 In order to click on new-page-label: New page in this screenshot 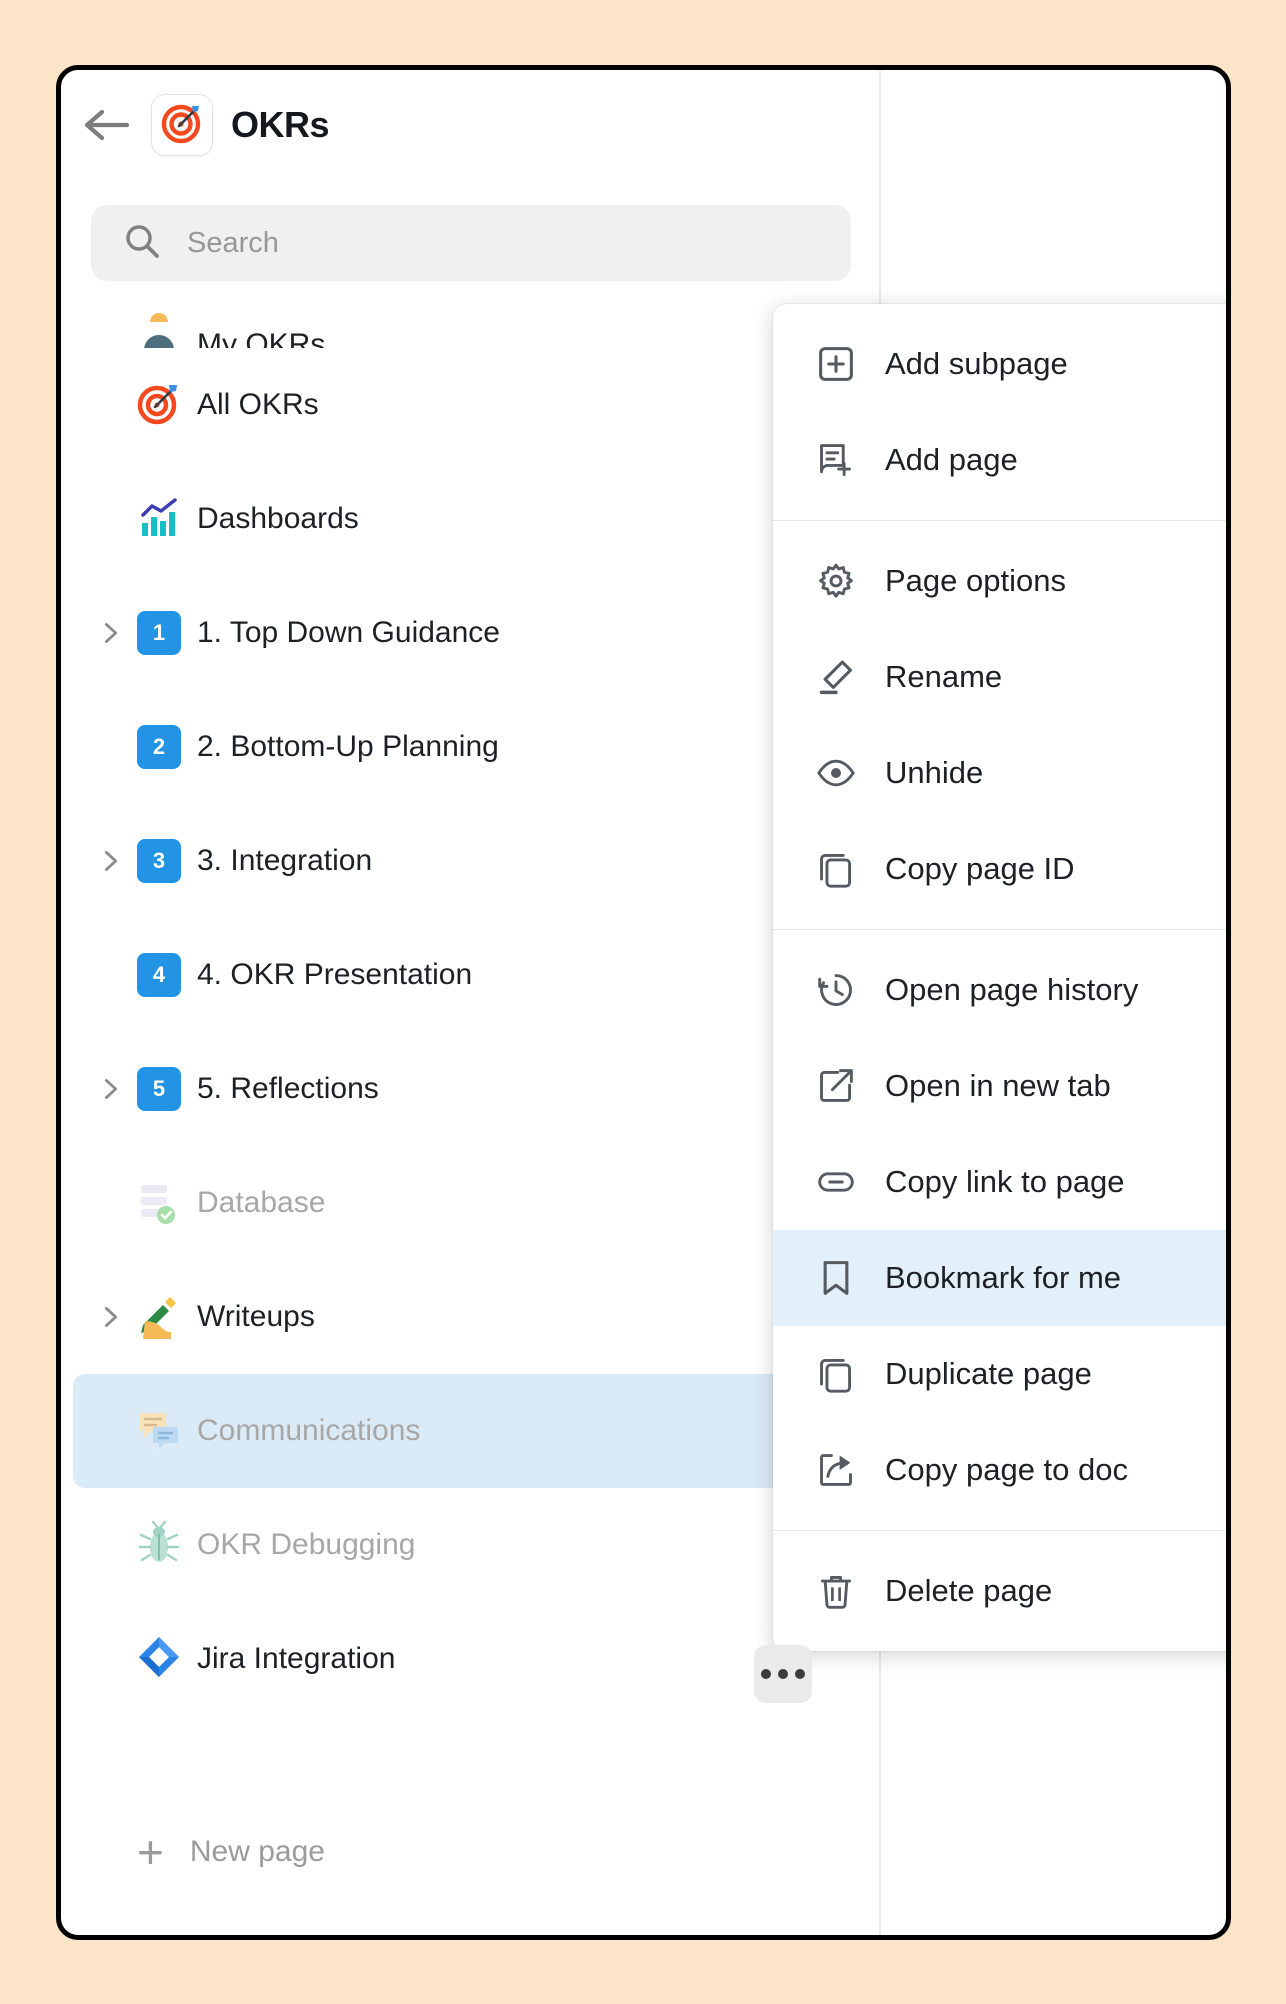, I will do `click(257, 1851)`.